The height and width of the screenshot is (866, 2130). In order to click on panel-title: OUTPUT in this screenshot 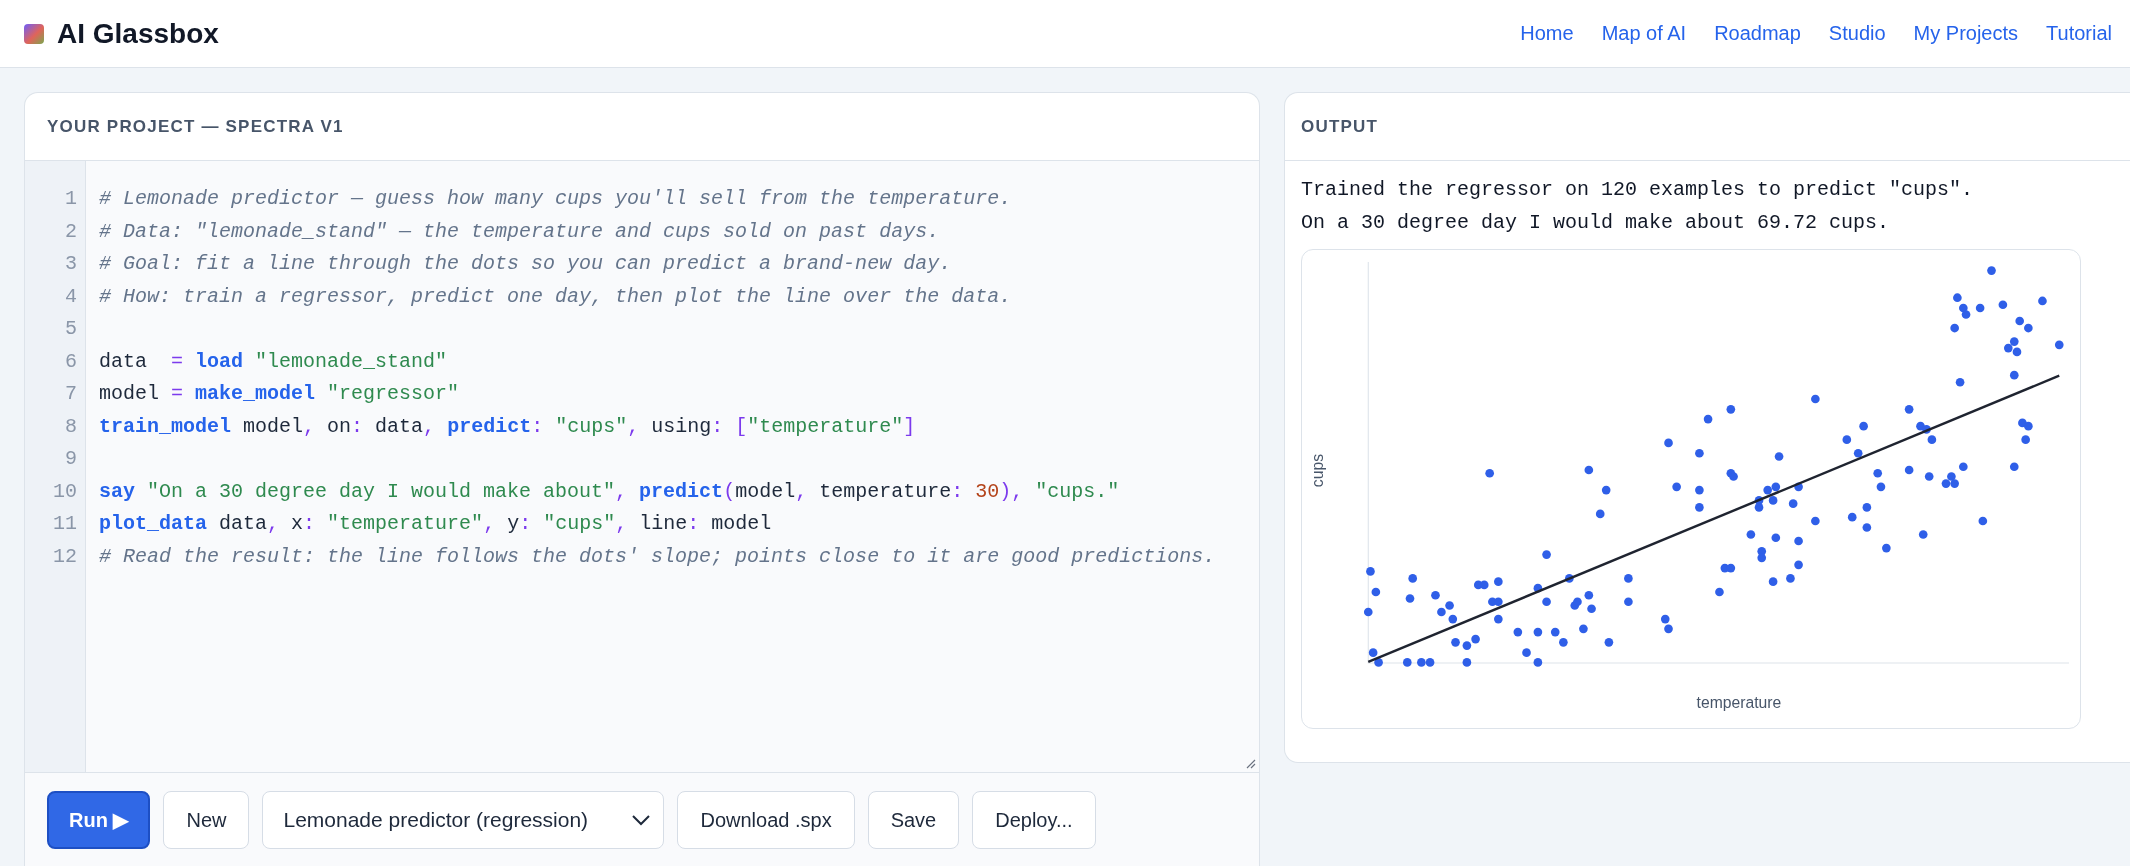, I will do `click(1707, 127)`.